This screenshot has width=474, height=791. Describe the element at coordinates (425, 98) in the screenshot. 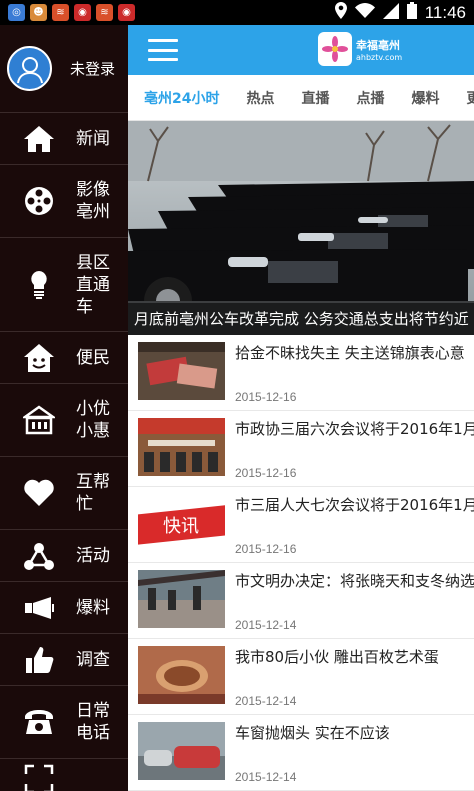

I see `tab-tipoff: 爆料` at that location.